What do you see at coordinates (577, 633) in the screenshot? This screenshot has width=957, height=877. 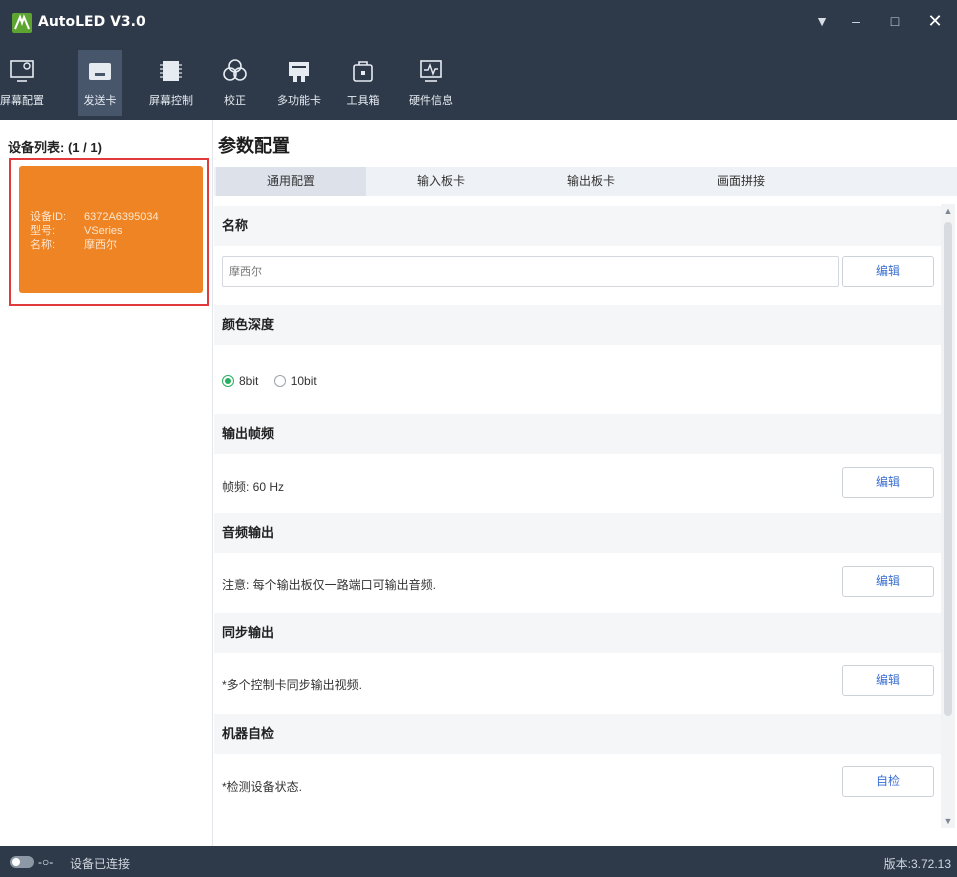 I see `section-header-sync-output: 同步输出` at bounding box center [577, 633].